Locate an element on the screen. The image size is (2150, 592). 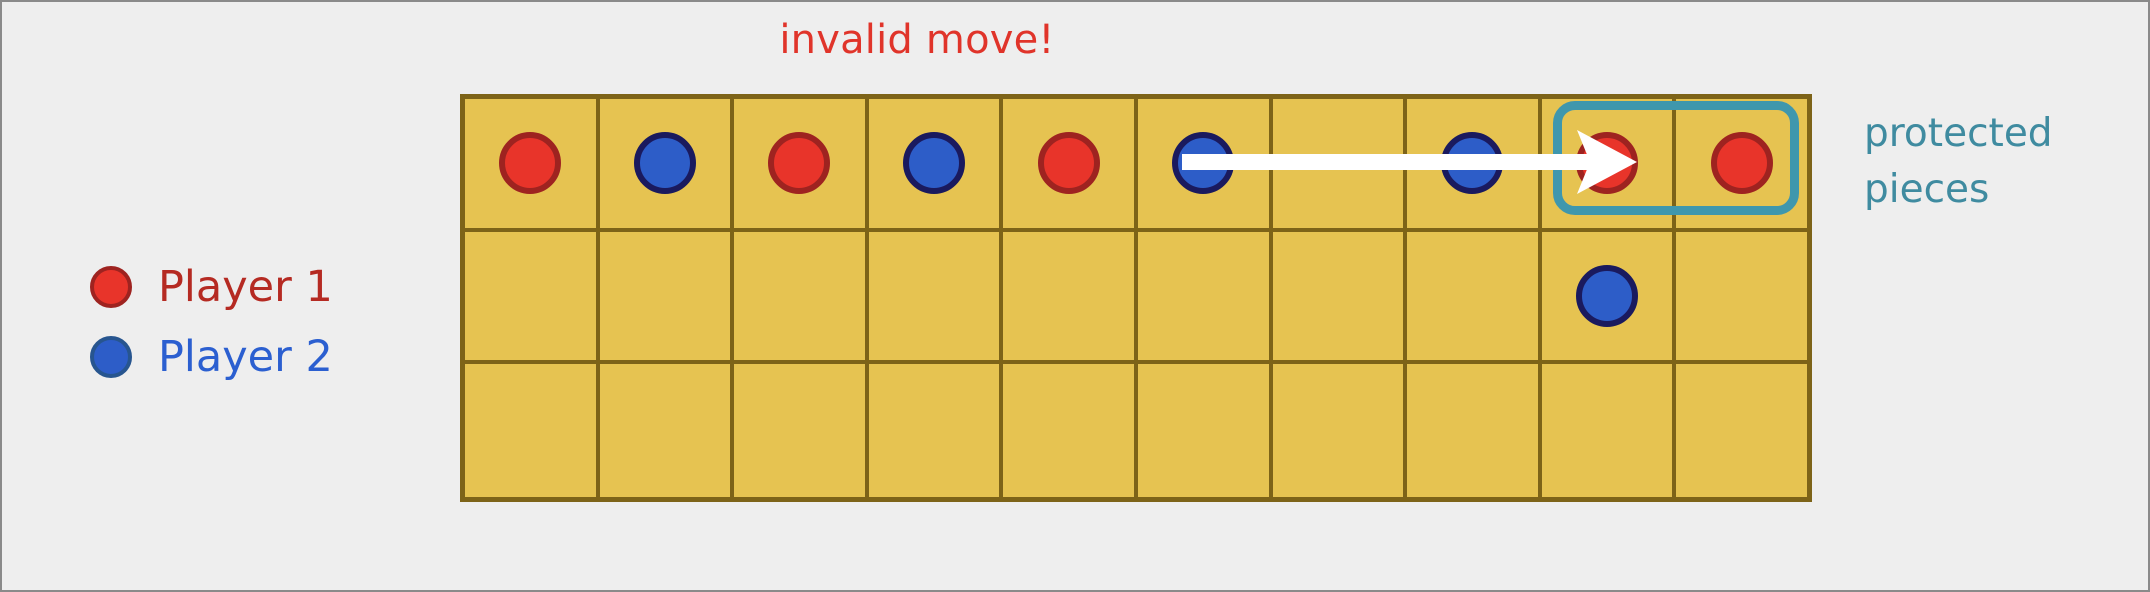
board-cell-r1-c2 is located at coordinates (667, 165).